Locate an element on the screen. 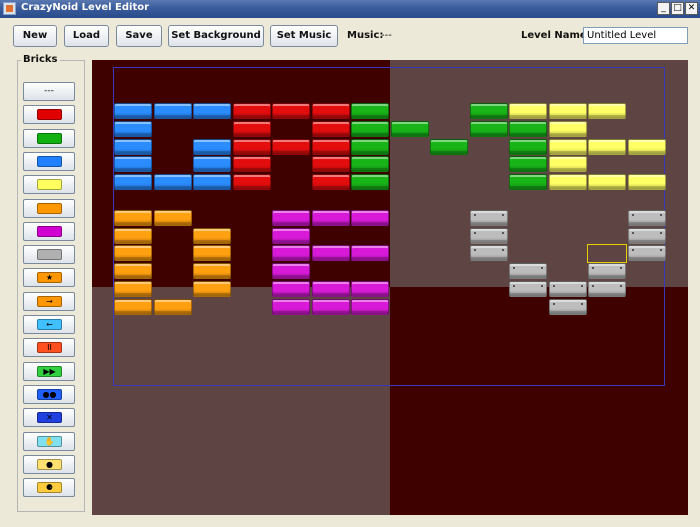  palette-fast-powerup-button: ▶▶ is located at coordinates (49, 371).